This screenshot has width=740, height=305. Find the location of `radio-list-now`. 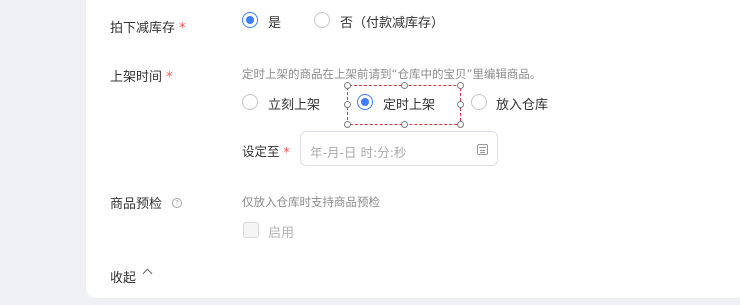

radio-list-now is located at coordinates (250, 102).